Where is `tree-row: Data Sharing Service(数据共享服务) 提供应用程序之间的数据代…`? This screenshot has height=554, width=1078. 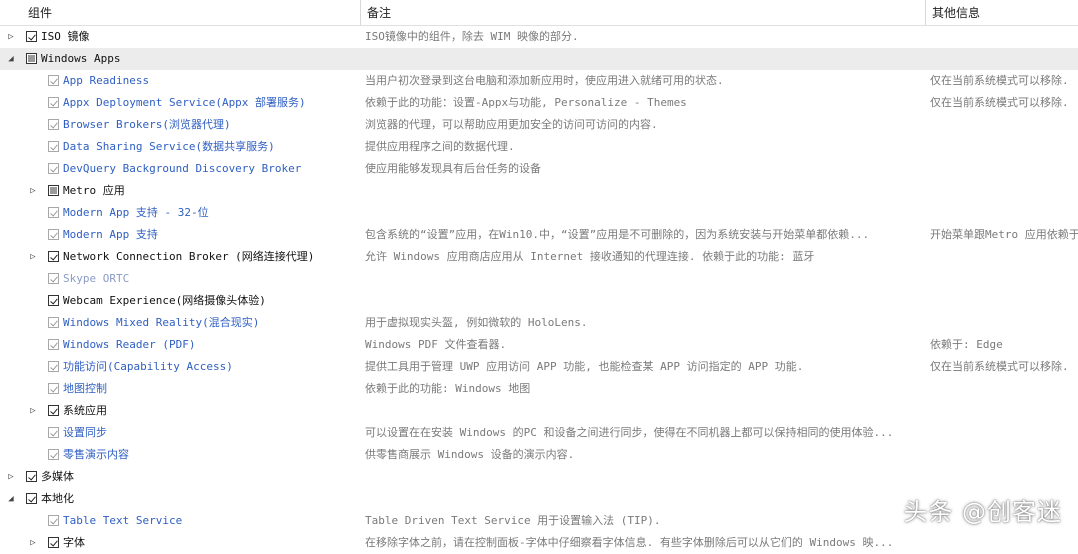 tree-row: Data Sharing Service(数据共享服务) 提供应用程序之间的数据代… is located at coordinates (539, 147).